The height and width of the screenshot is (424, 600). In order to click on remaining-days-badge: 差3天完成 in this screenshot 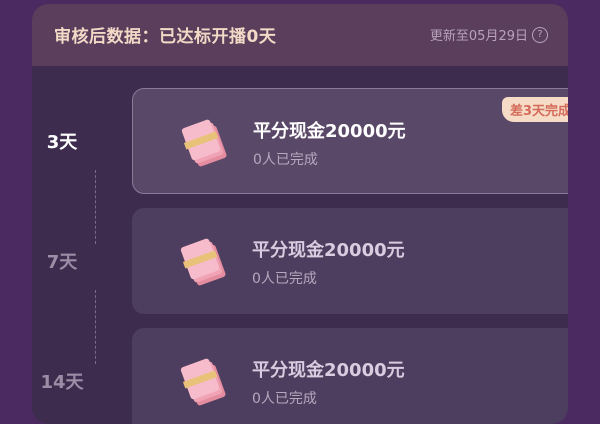, I will do `click(534, 109)`.